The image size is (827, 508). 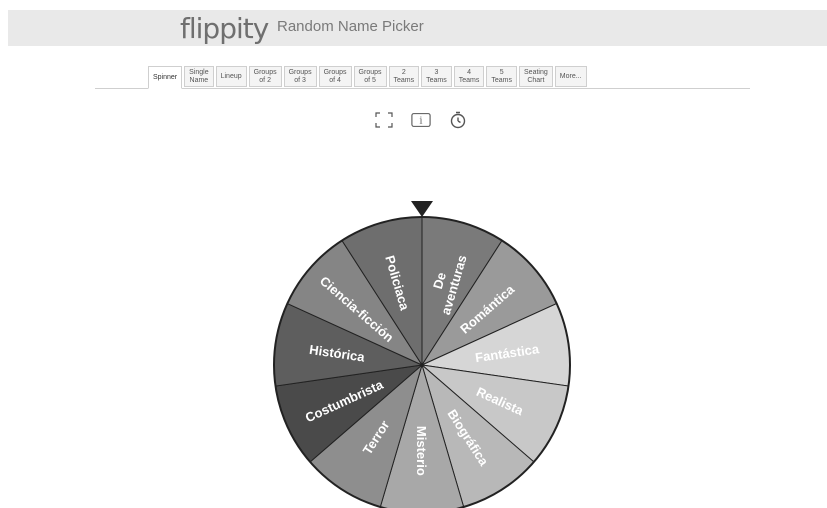 I want to click on wheel-label: Misterio, so click(x=421, y=451).